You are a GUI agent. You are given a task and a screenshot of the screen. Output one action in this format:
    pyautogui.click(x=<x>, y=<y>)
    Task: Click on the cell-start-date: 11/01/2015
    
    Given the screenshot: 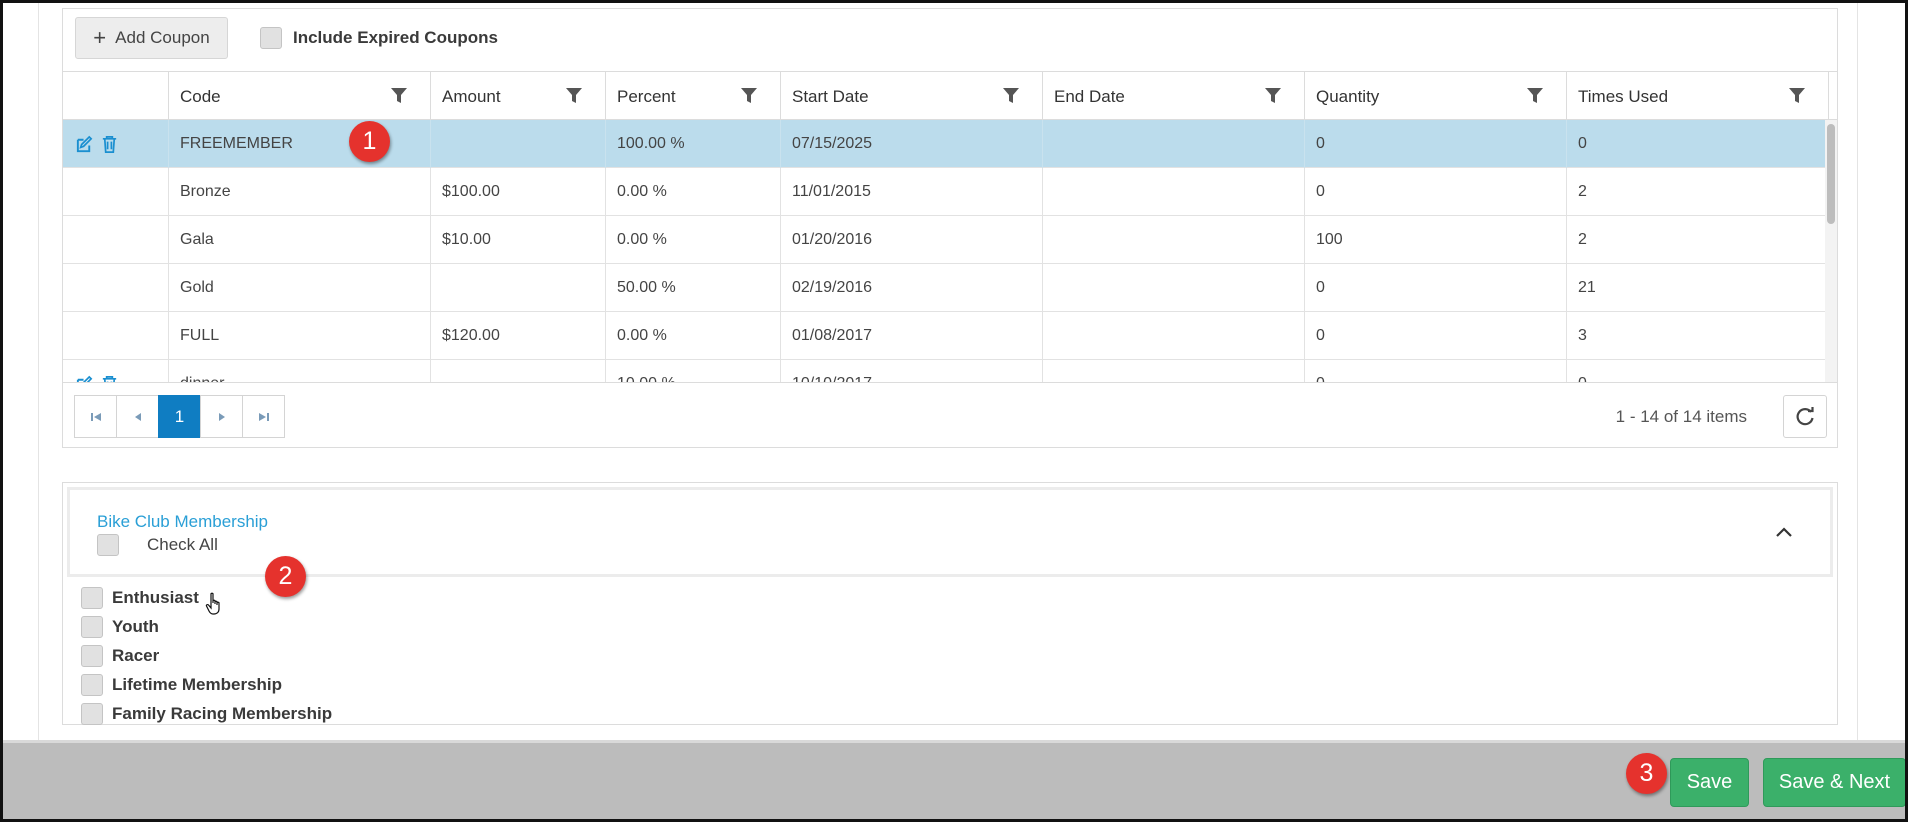 What is the action you would take?
    pyautogui.click(x=912, y=192)
    